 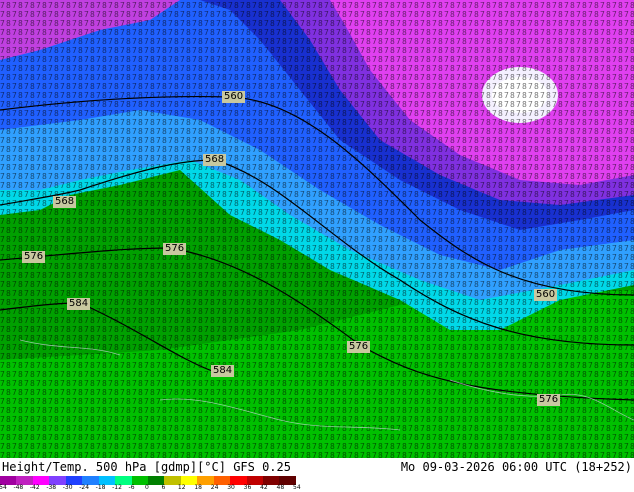 What do you see at coordinates (546, 295) in the screenshot?
I see `contour-label-560-east: 560` at bounding box center [546, 295].